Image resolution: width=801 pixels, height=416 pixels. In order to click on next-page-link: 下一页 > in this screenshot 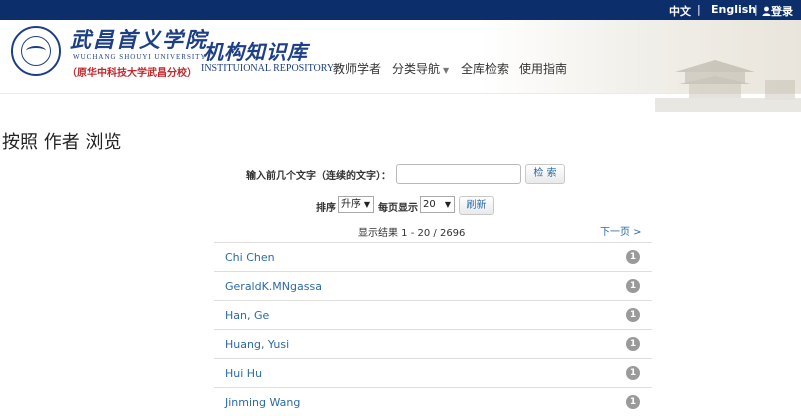, I will do `click(621, 230)`.